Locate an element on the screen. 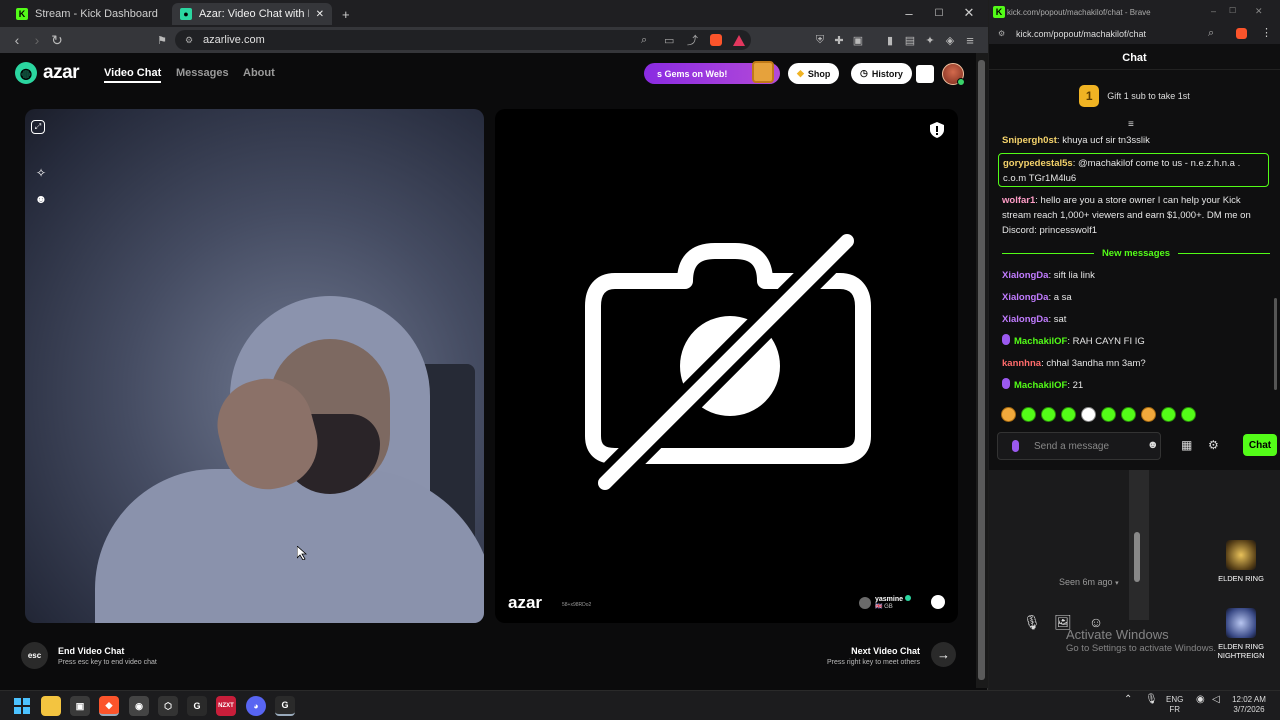 The width and height of the screenshot is (1280, 720). forward-icon: › is located at coordinates (37, 40).